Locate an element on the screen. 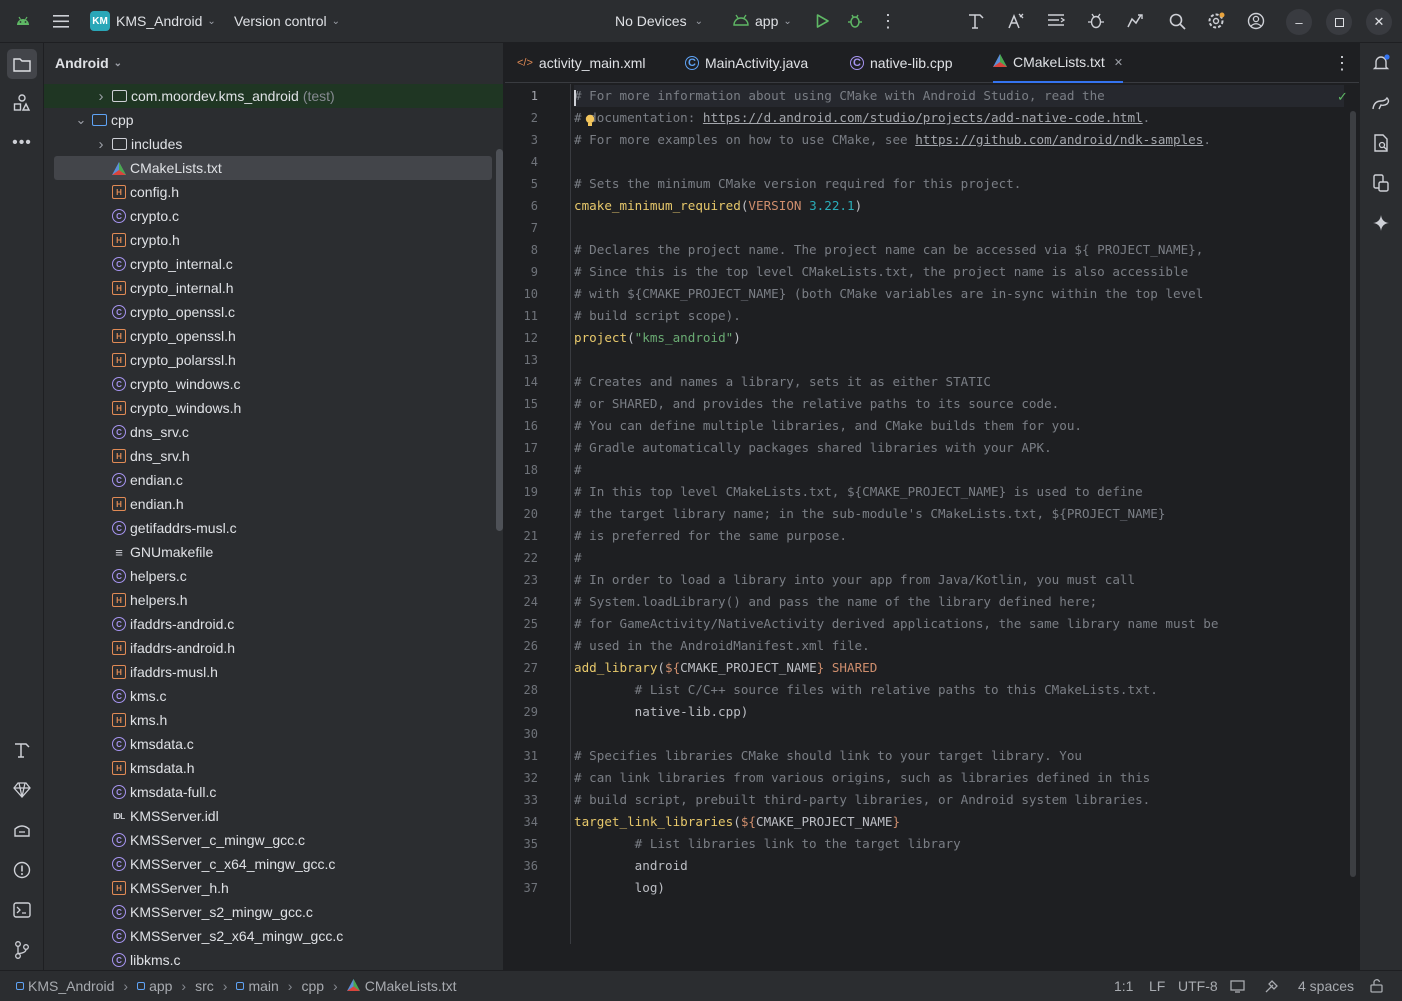 The width and height of the screenshot is (1402, 1001). tree-item: Hkms.h is located at coordinates (268, 720).